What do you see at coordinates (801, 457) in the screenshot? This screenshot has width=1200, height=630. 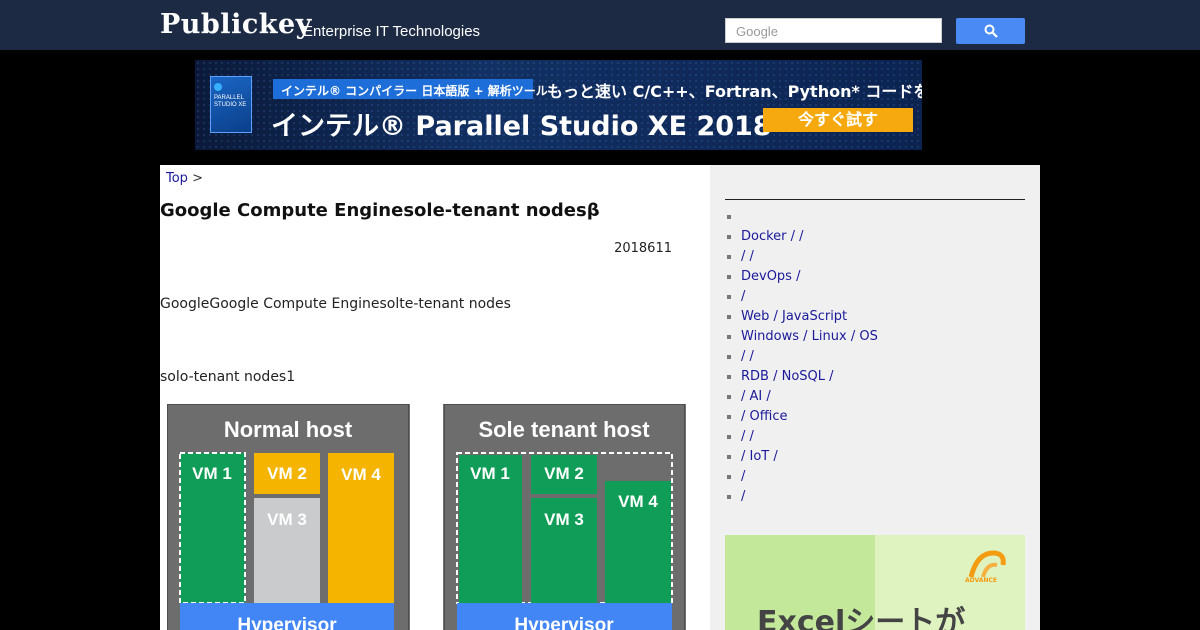 I see `category-item: / IoT /` at bounding box center [801, 457].